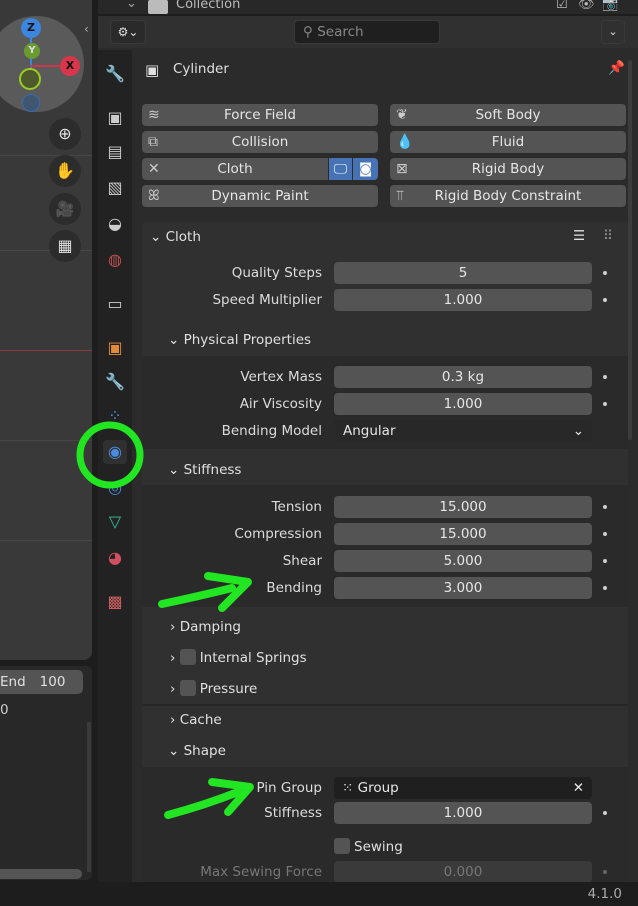 The height and width of the screenshot is (906, 638). What do you see at coordinates (197, 596) in the screenshot?
I see `annotation-arrow` at bounding box center [197, 596].